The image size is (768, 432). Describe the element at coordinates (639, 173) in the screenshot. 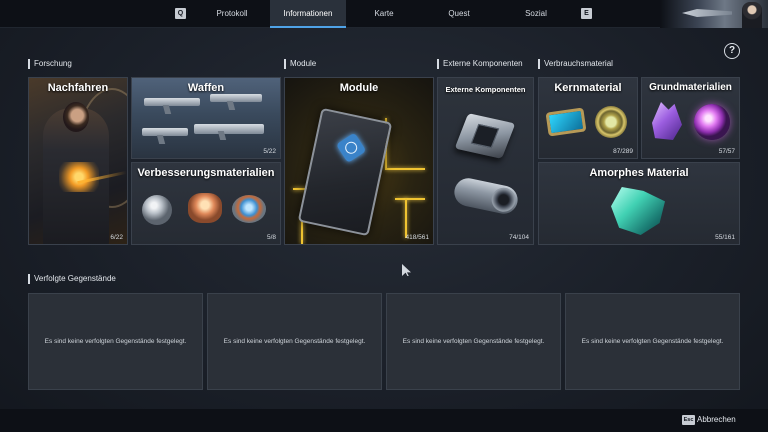

I see `tile-title: Amorphes Material` at that location.